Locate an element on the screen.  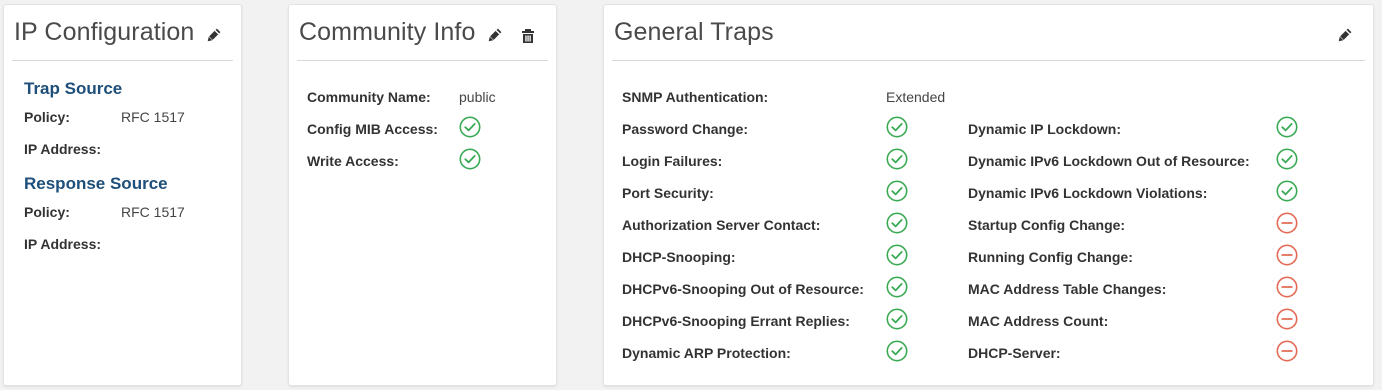
trap-label: Password Change: is located at coordinates (685, 129).